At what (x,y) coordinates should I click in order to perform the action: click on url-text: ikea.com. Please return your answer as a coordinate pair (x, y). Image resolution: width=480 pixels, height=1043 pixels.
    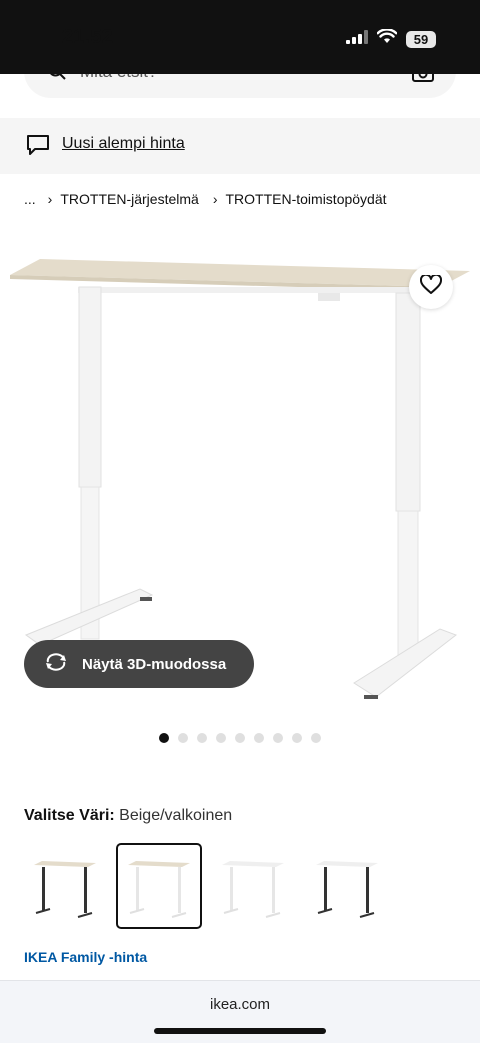
    Looking at the image, I should click on (240, 1004).